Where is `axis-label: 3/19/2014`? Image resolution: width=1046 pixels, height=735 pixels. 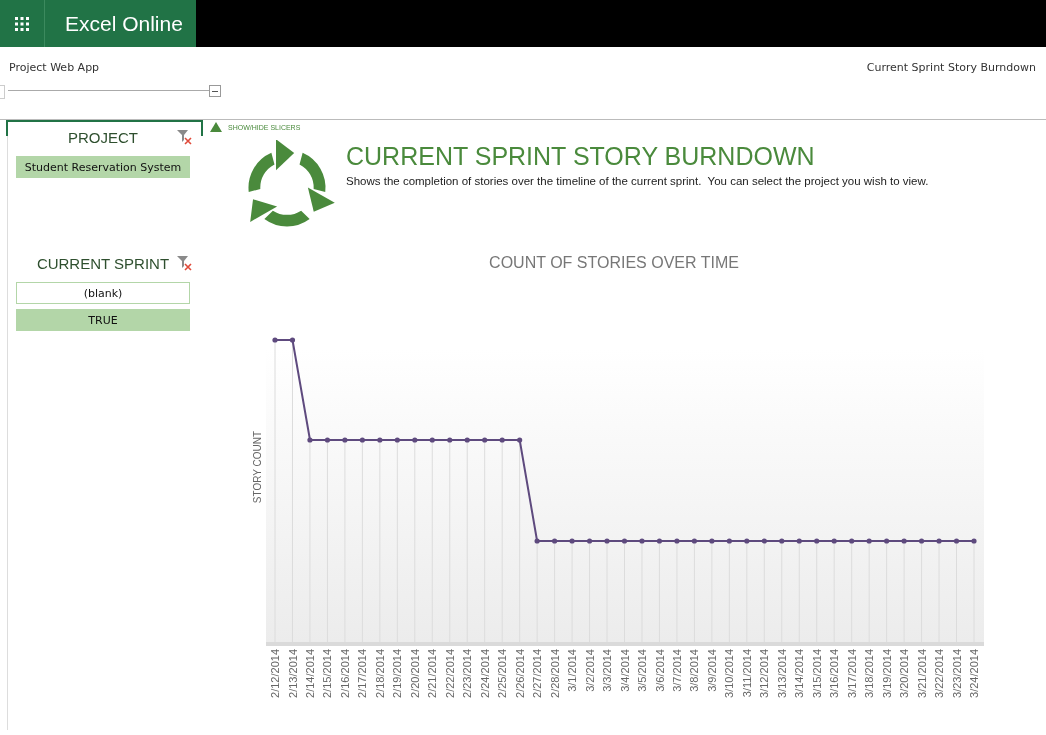 axis-label: 3/19/2014 is located at coordinates (886, 673).